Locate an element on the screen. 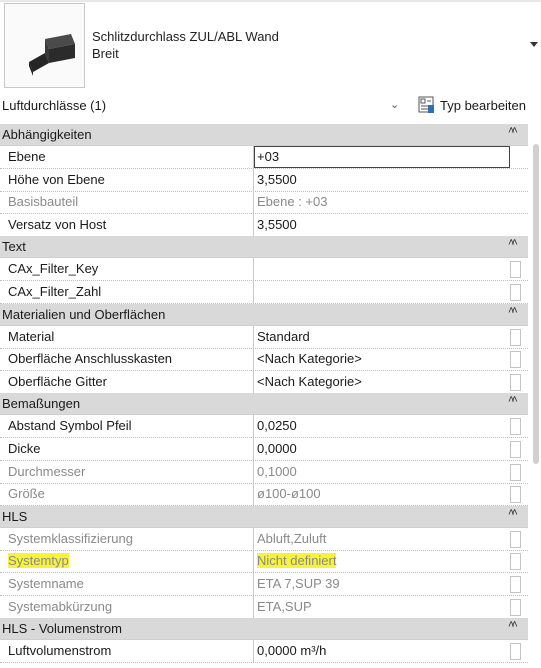 The height and width of the screenshot is (668, 541). property-row: Material Standard is located at coordinates (264, 337).